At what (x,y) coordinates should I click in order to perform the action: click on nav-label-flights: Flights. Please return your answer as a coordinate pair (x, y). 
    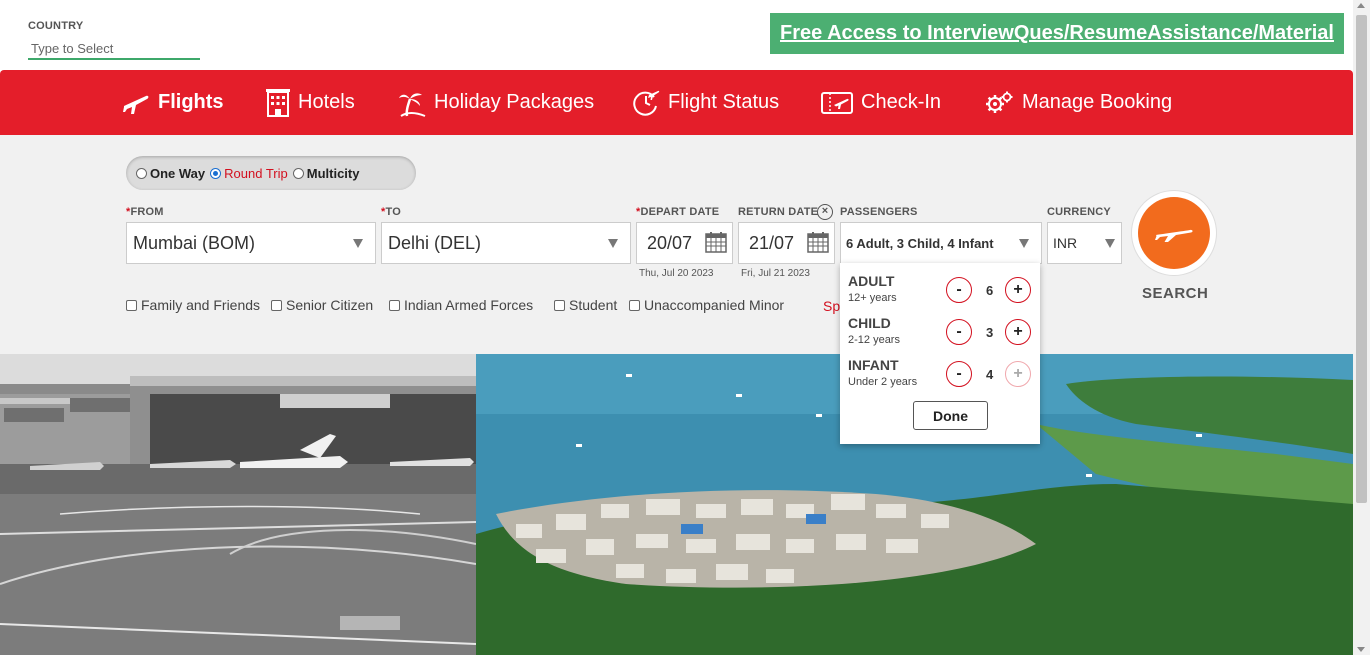
    Looking at the image, I should click on (191, 102).